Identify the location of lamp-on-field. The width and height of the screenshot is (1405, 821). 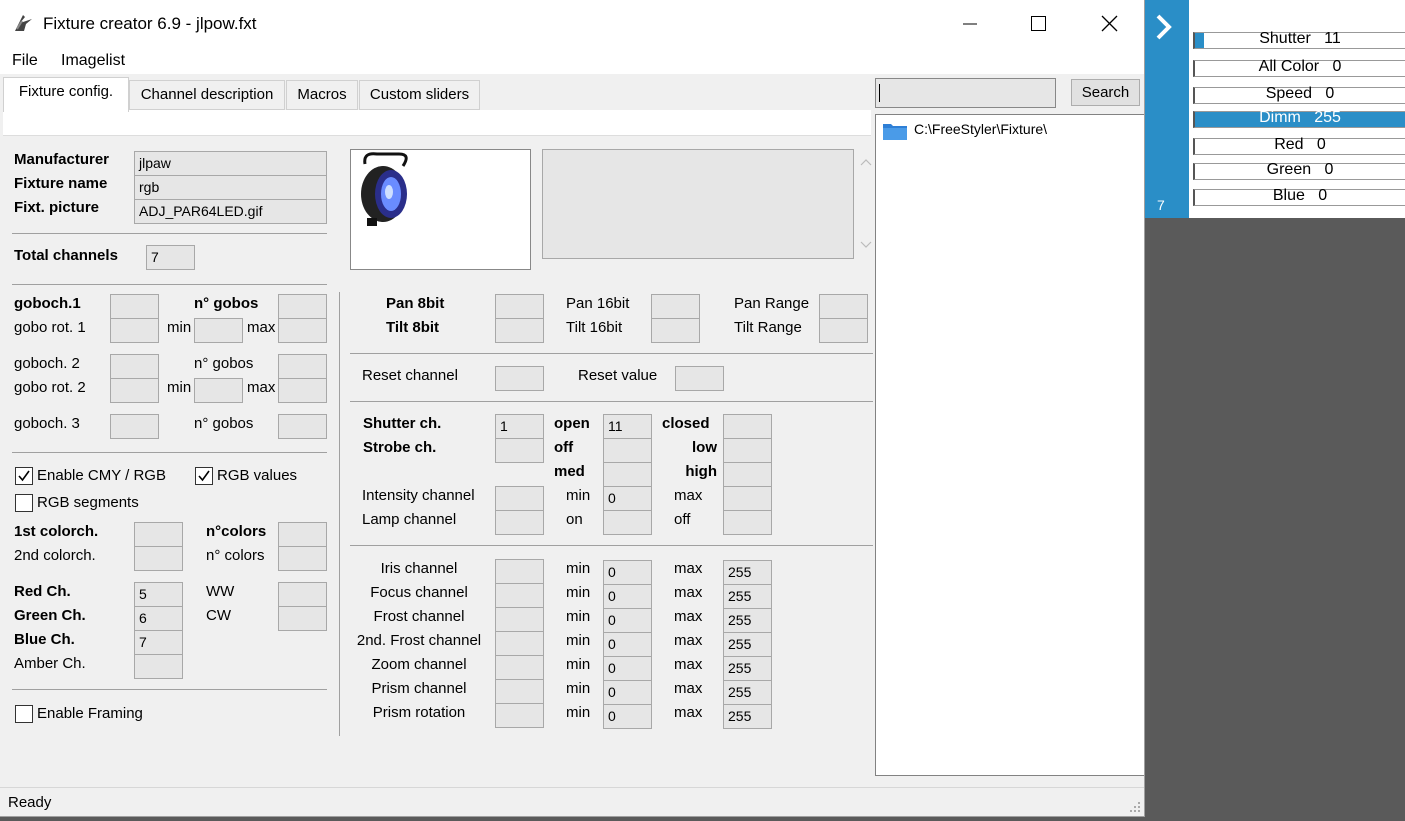
(627, 522).